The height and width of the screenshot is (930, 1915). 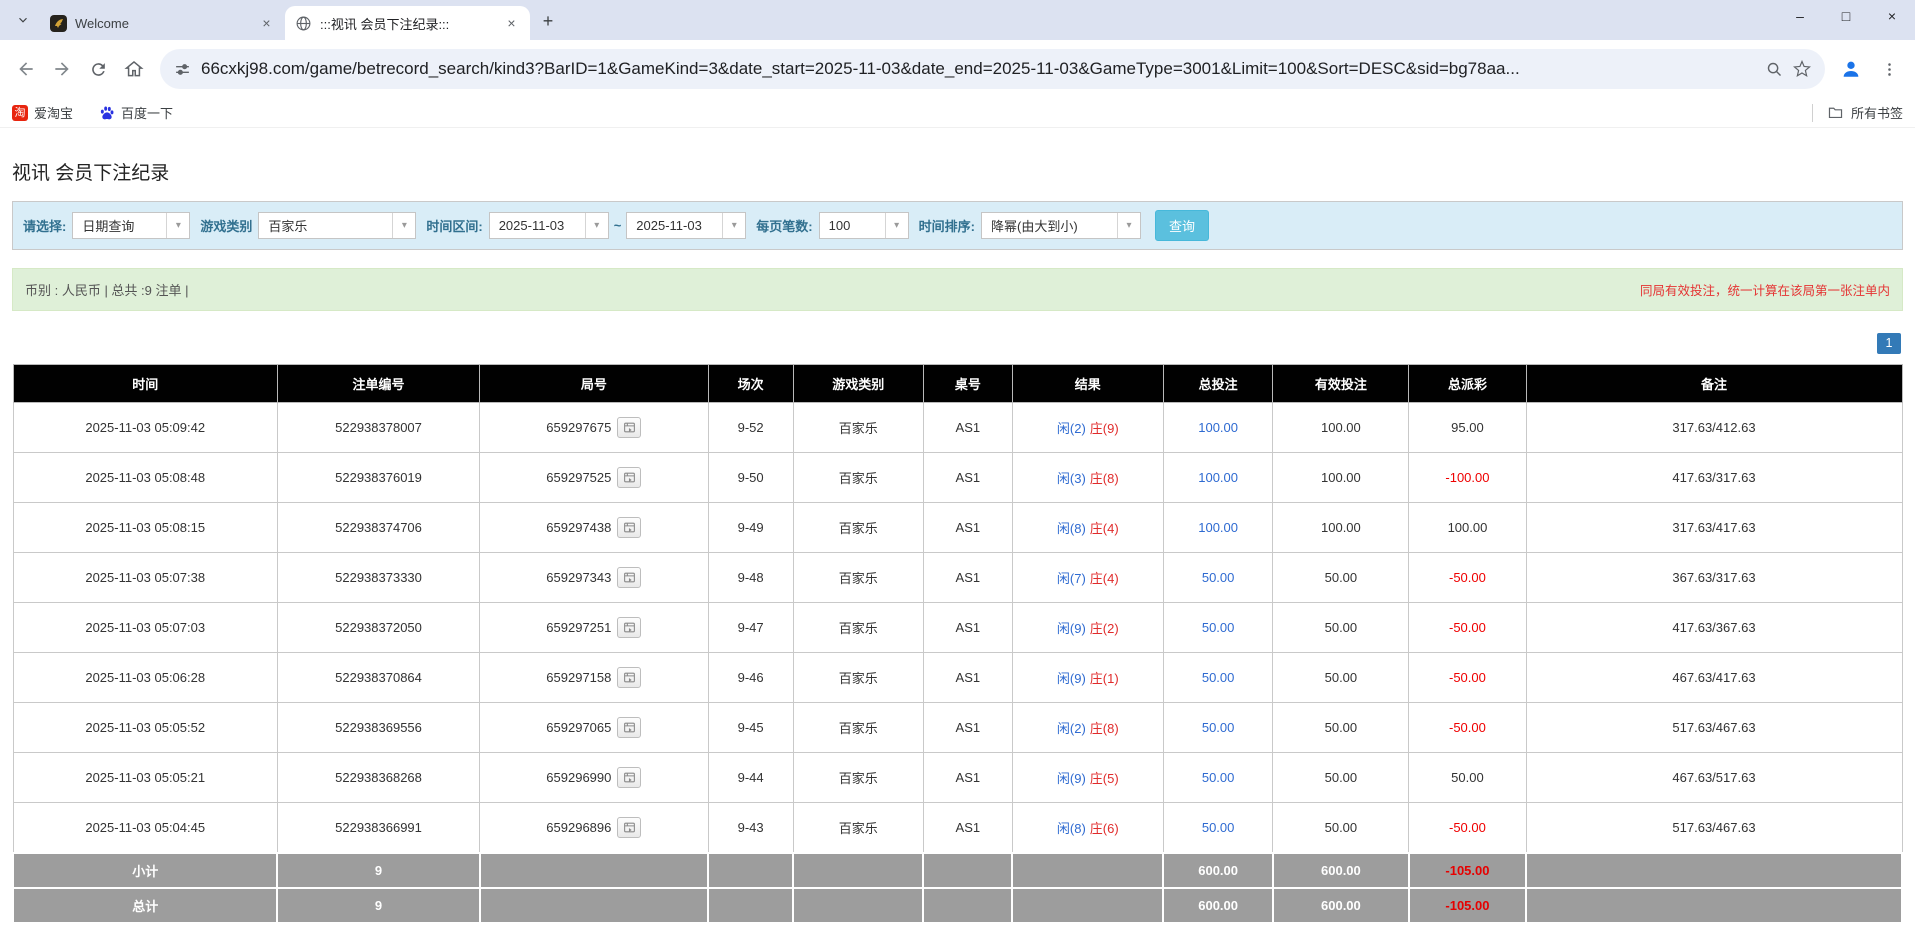 What do you see at coordinates (378, 905) in the screenshot?
I see `total-count: 9` at bounding box center [378, 905].